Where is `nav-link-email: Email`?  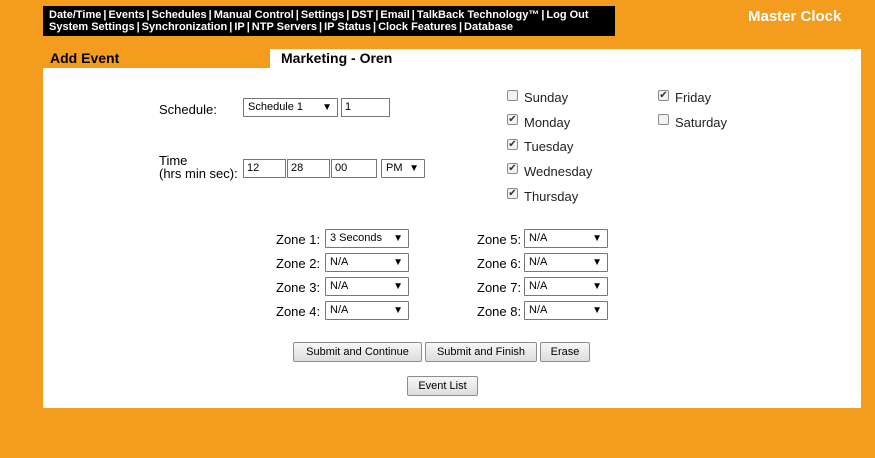
nav-link-email: Email is located at coordinates (394, 15).